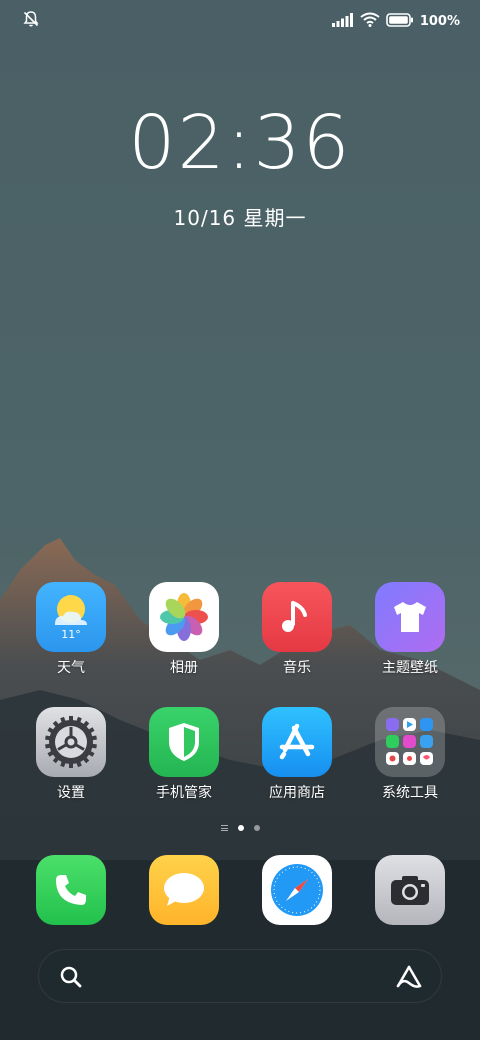 The image size is (480, 1040). I want to click on weather-temp: 11°, so click(71, 634).